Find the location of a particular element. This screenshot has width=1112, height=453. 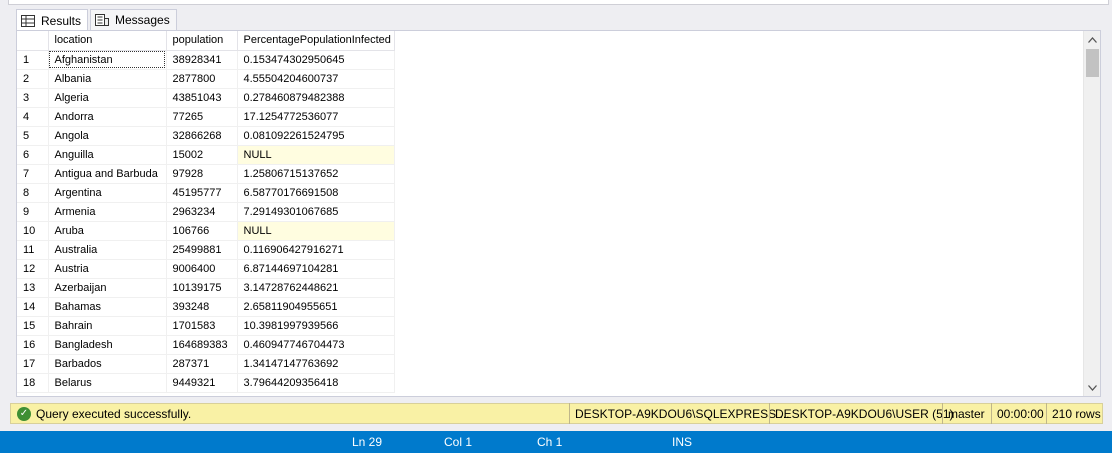

table-row: 14 Bahamas 393248 2.65811904955651 is located at coordinates (206, 307).